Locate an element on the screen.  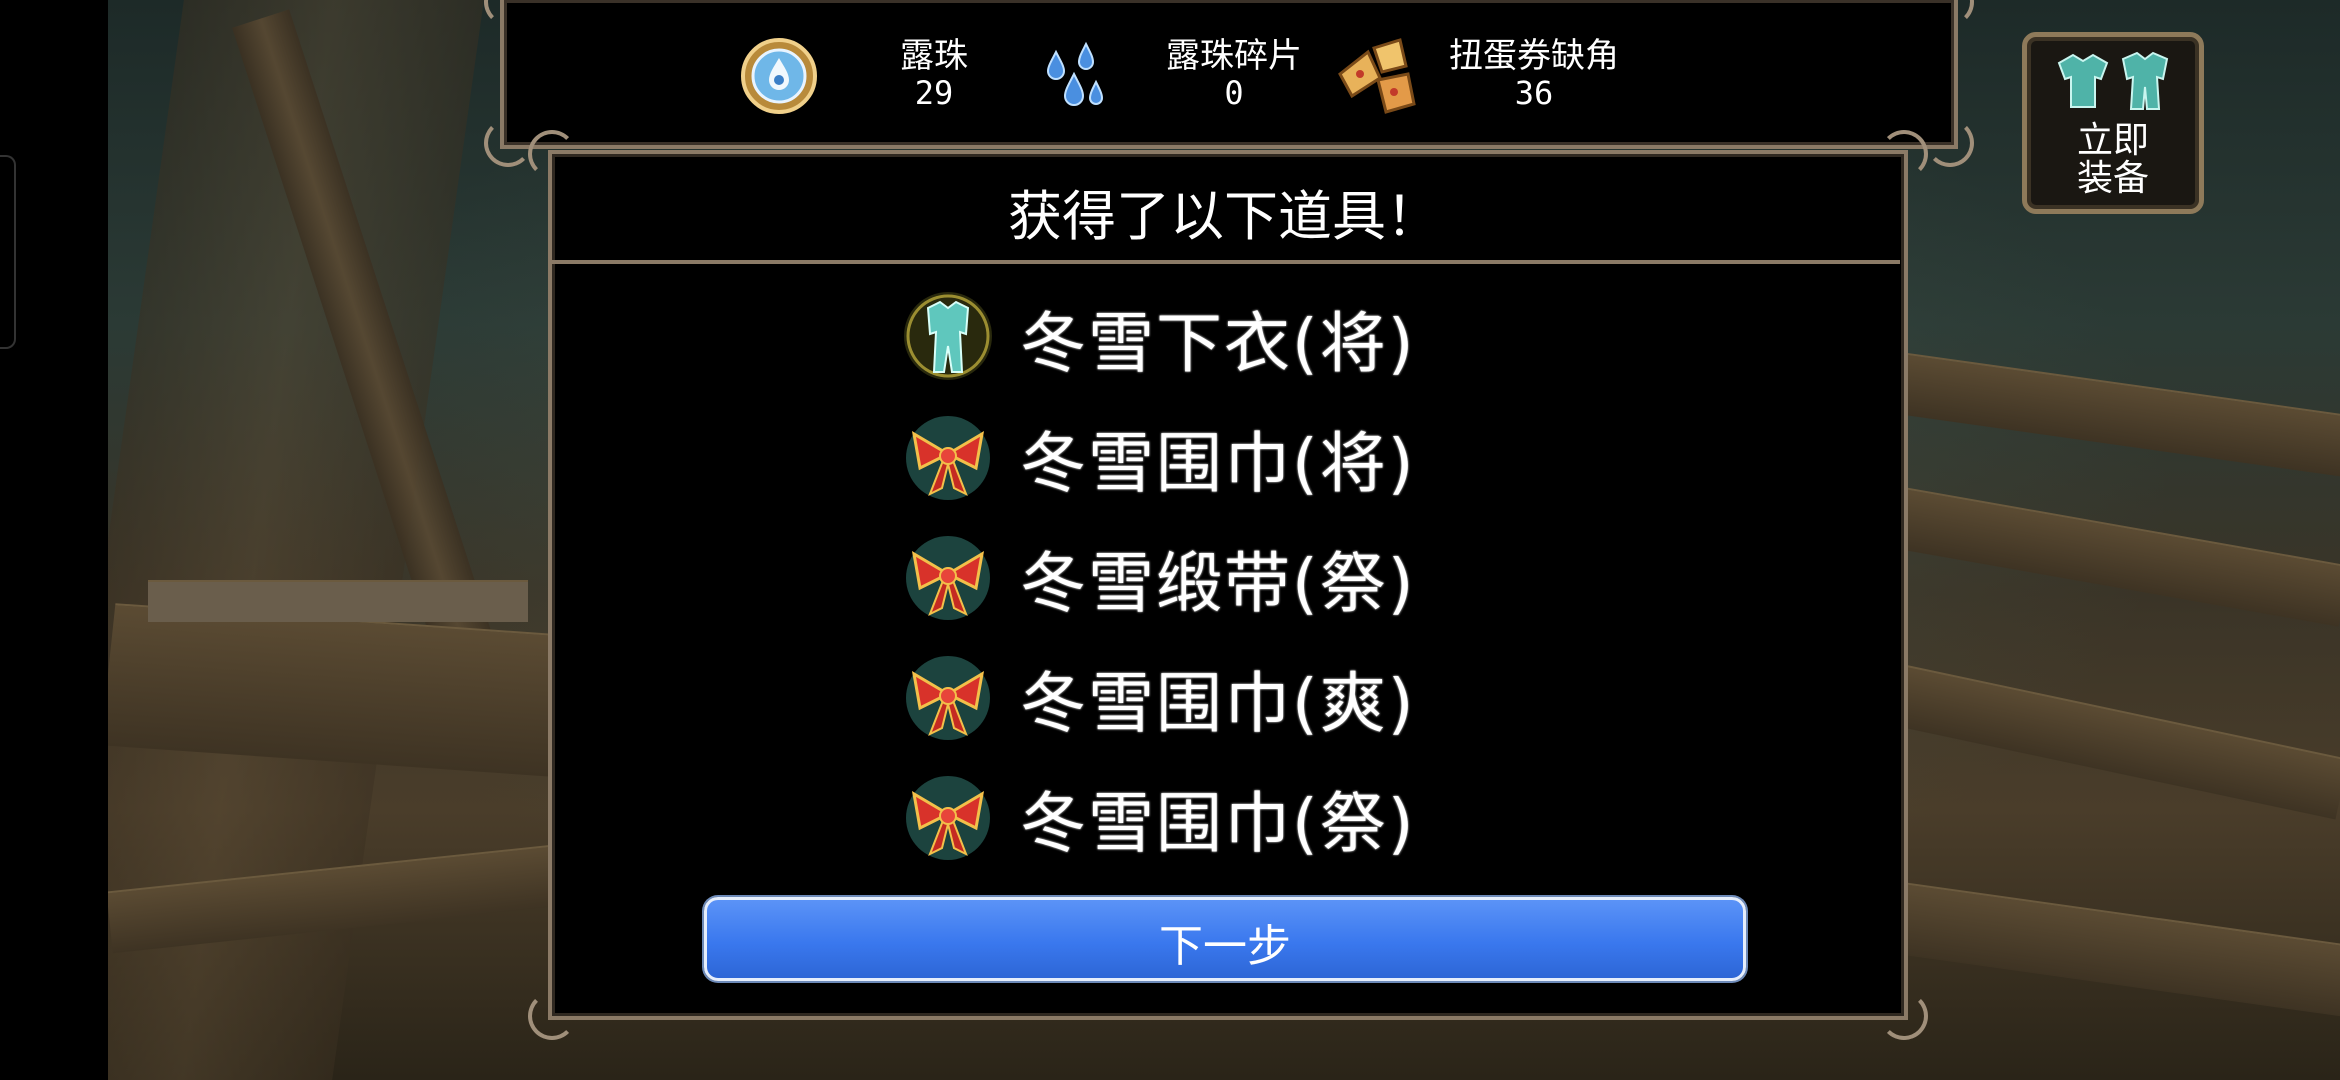
item-name: 冬雪围巾(将) is located at coordinates (1218, 463).